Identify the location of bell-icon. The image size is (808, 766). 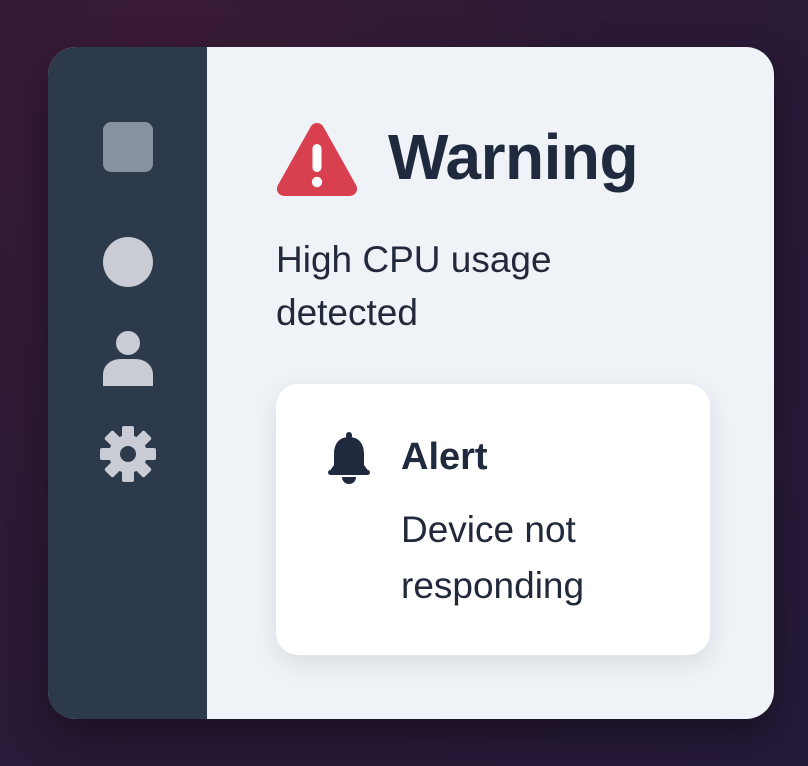
(349, 458).